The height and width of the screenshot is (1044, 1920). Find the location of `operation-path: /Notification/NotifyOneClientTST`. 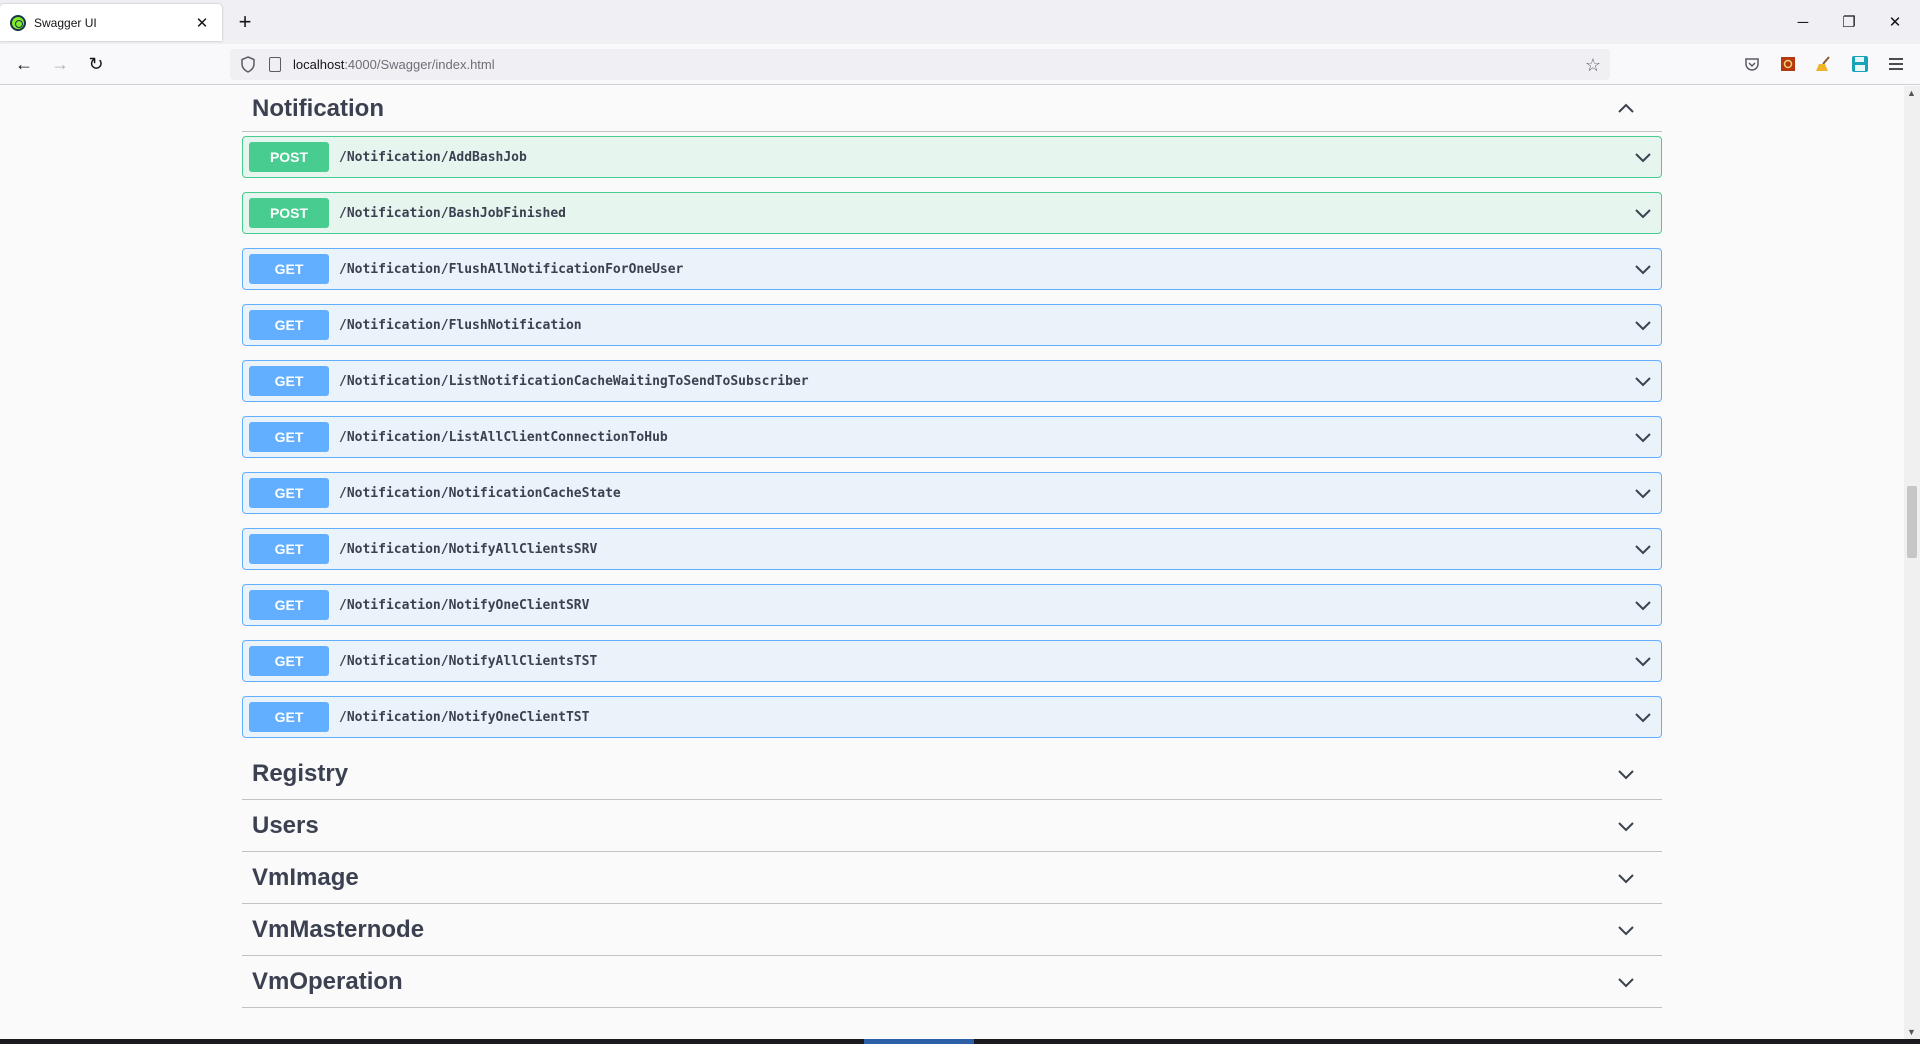

operation-path: /Notification/NotifyOneClientTST is located at coordinates (464, 717).